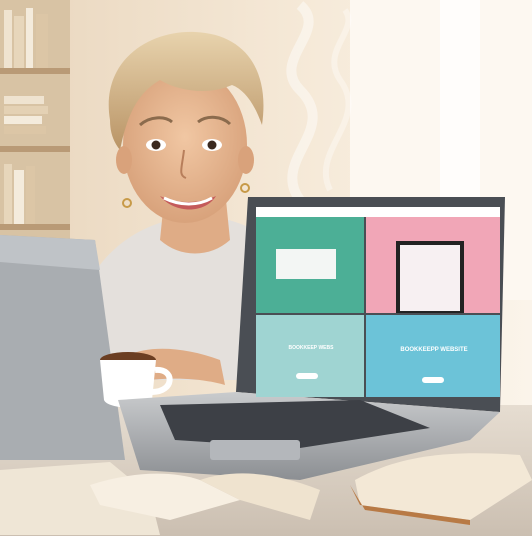  Describe the element at coordinates (433, 380) in the screenshot. I see `right-panel-button` at that location.